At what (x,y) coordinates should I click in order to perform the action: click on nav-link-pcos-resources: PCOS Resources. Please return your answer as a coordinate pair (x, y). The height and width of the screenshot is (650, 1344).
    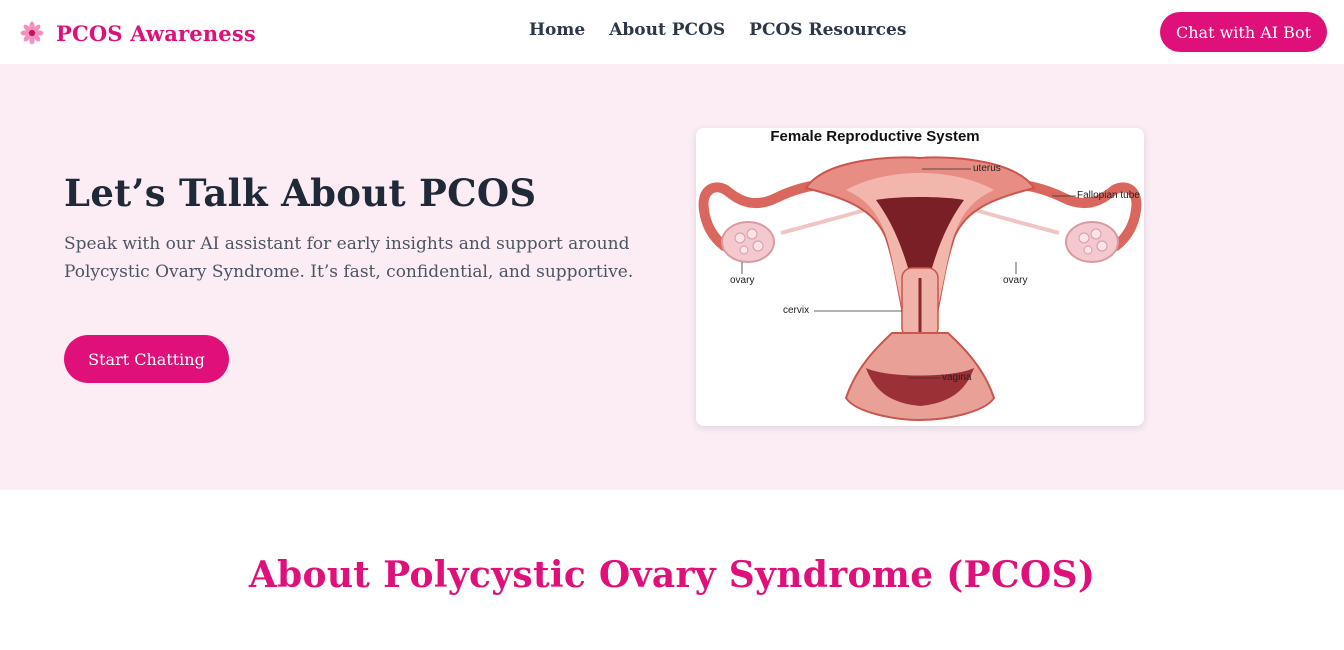
    Looking at the image, I should click on (827, 30).